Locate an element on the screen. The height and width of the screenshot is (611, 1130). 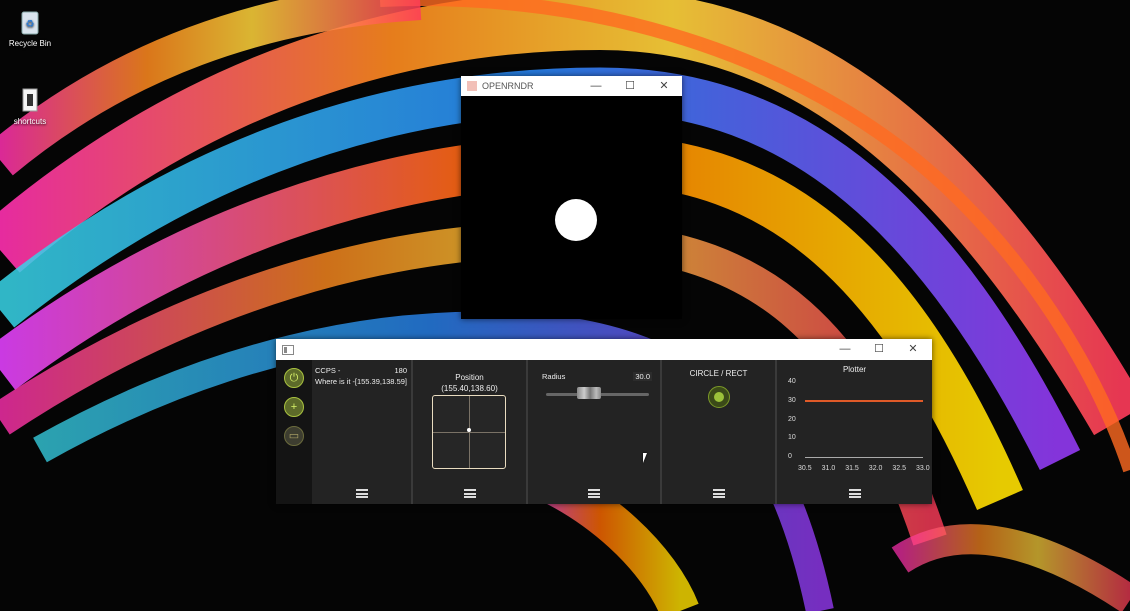
circle-rect-toggle is located at coordinates (719, 397).